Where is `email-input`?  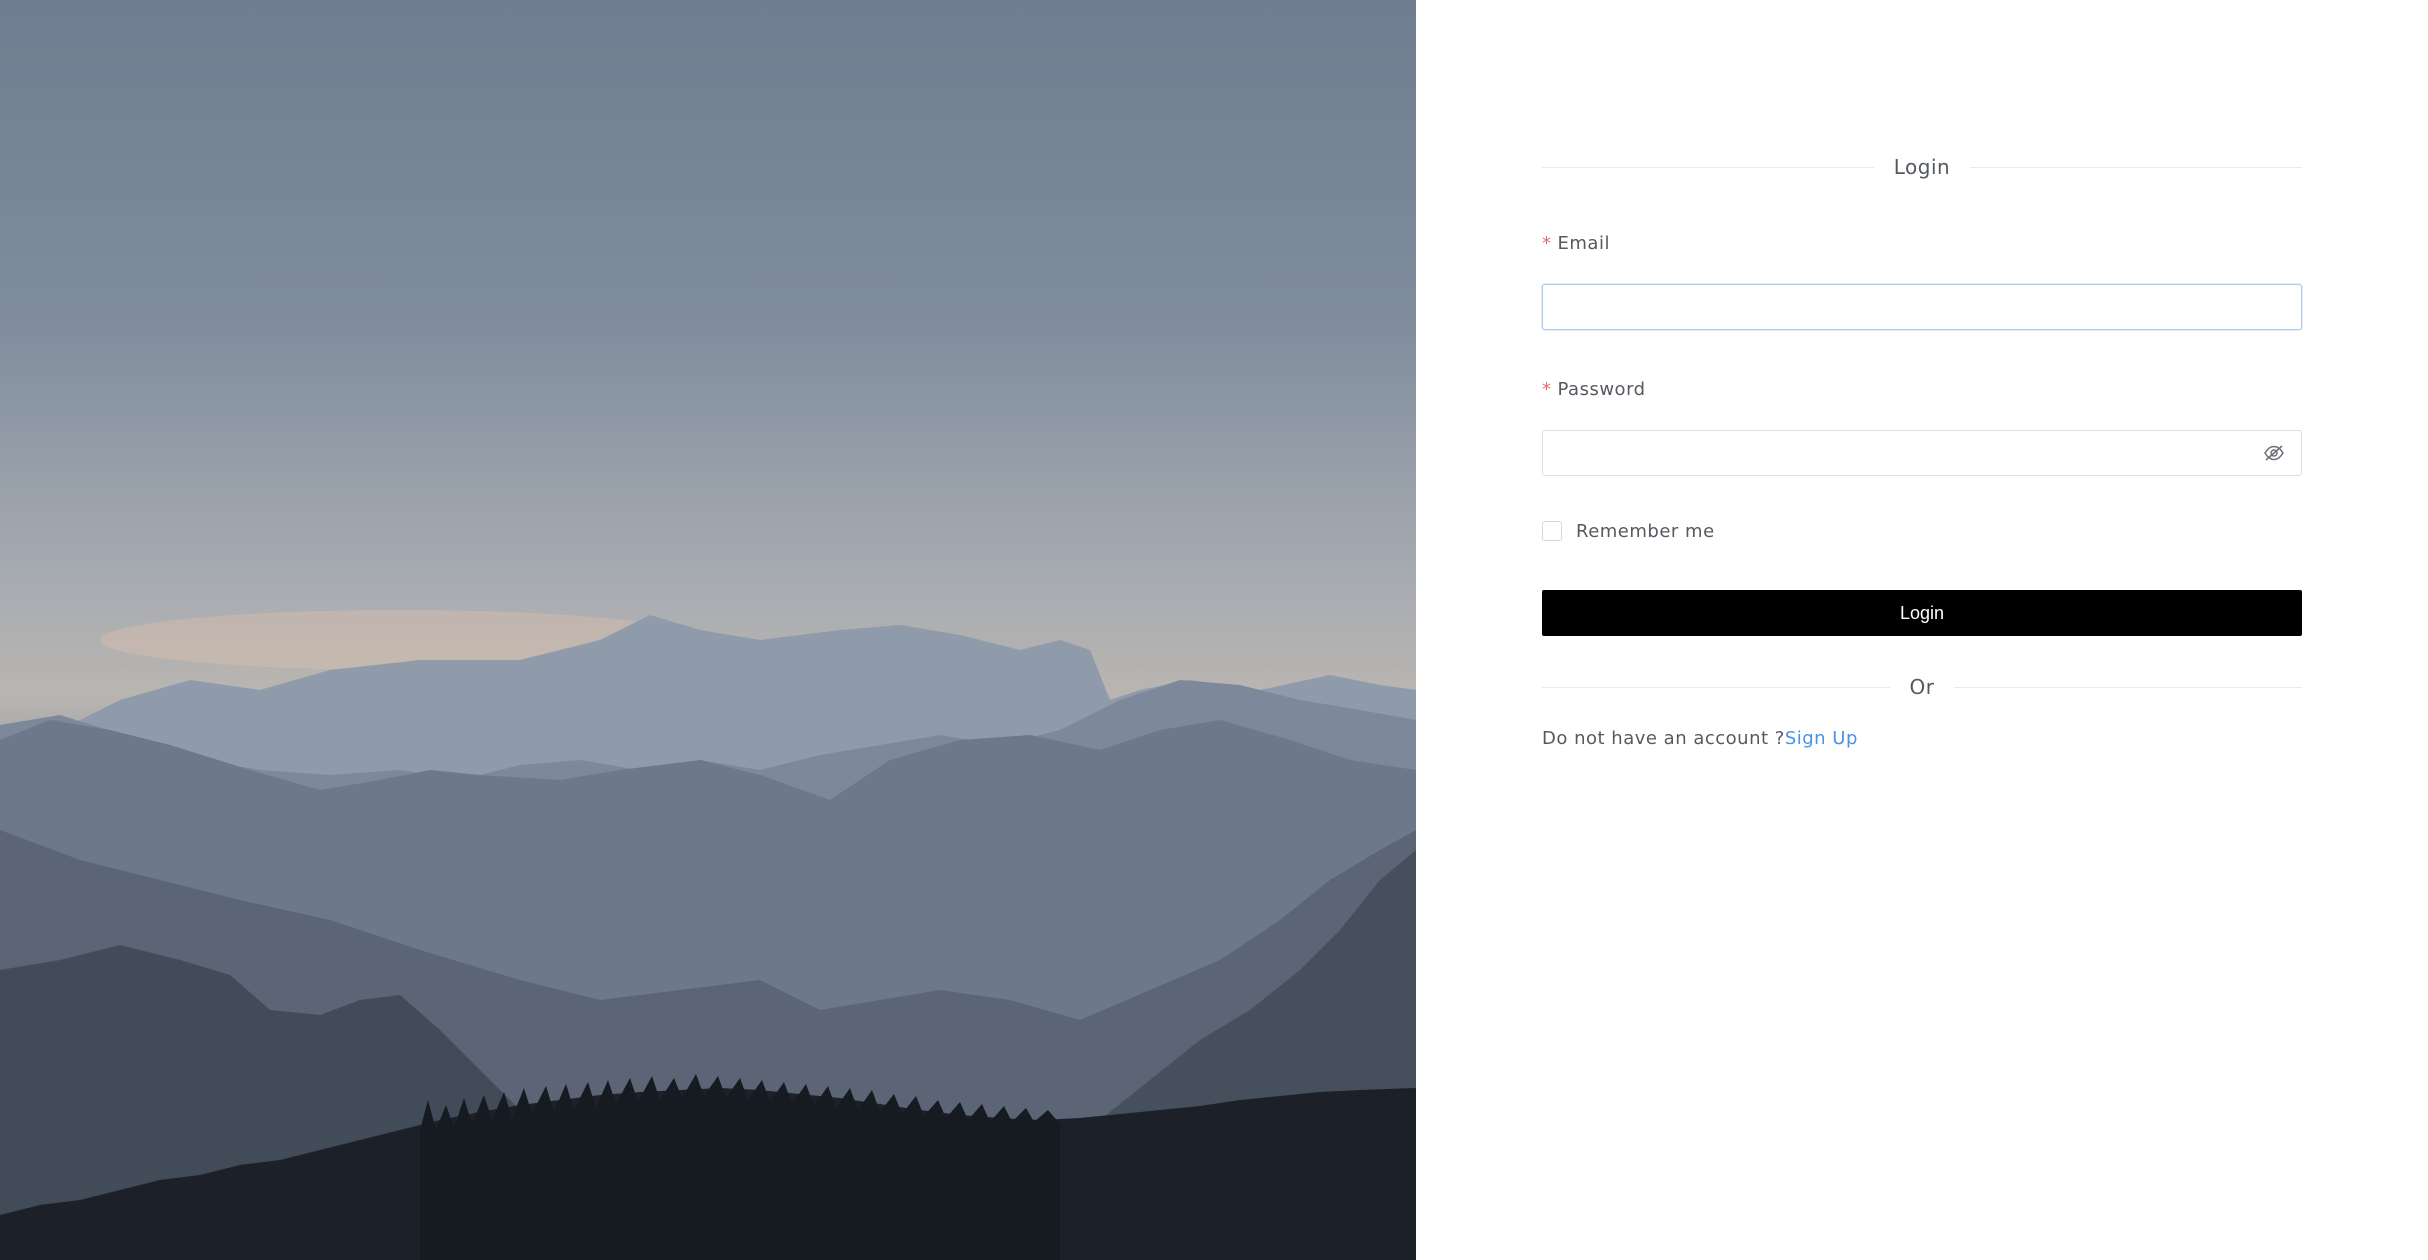
email-input is located at coordinates (1922, 307).